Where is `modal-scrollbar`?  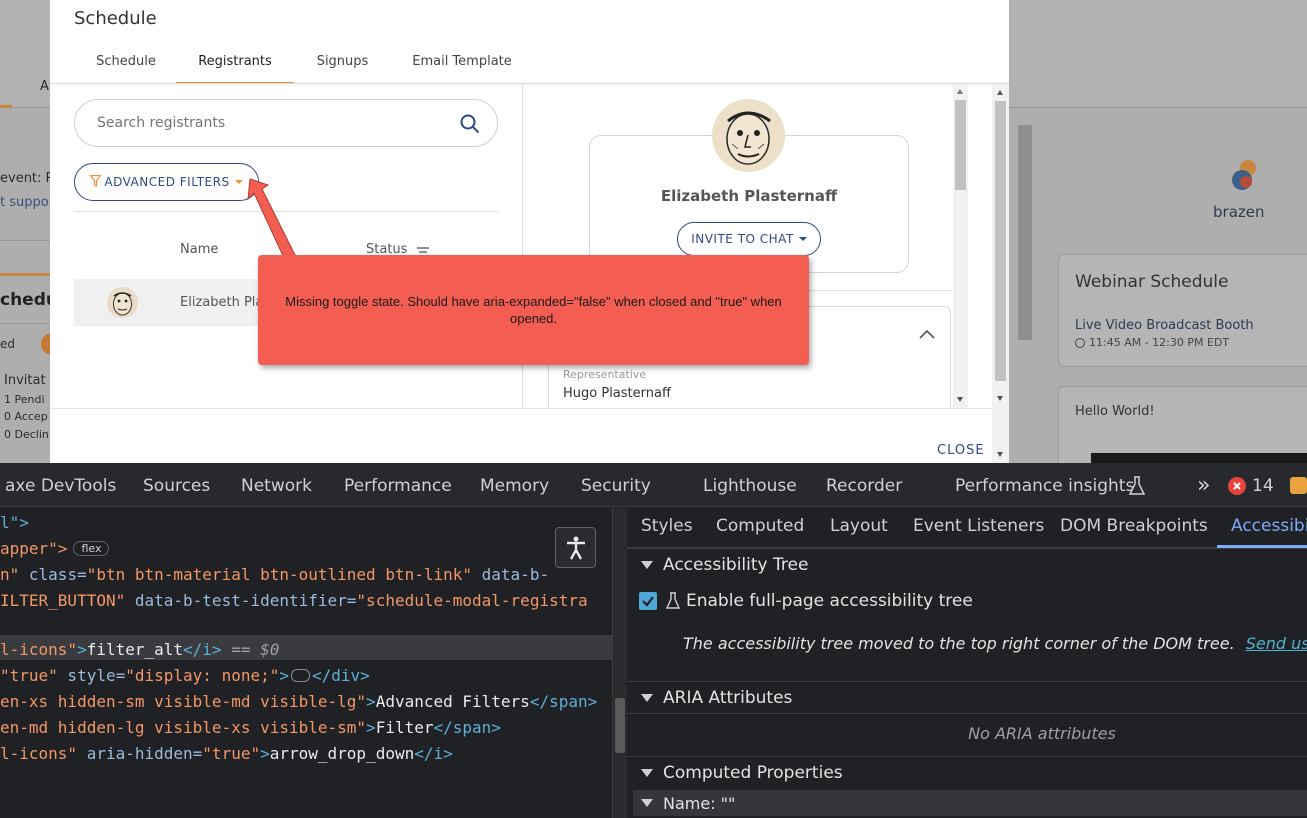 modal-scrollbar is located at coordinates (1000, 273).